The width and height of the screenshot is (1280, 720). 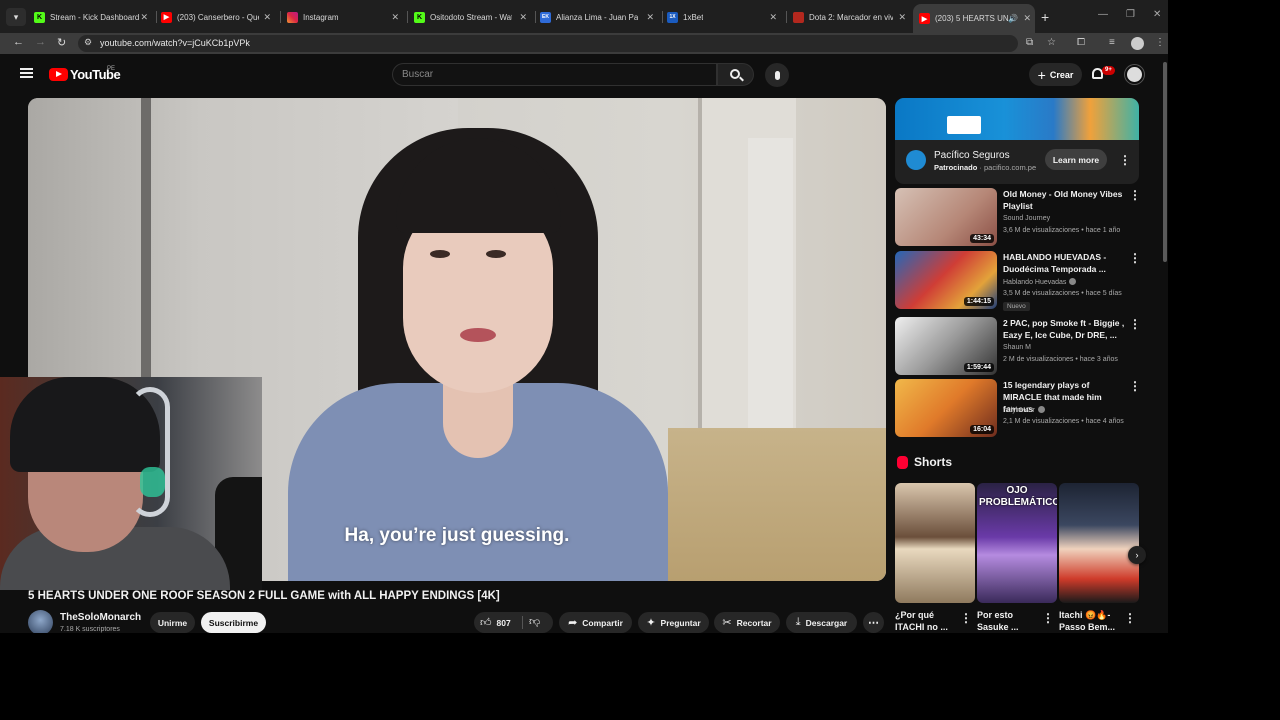 I want to click on account-avatar, so click(x=1134, y=74).